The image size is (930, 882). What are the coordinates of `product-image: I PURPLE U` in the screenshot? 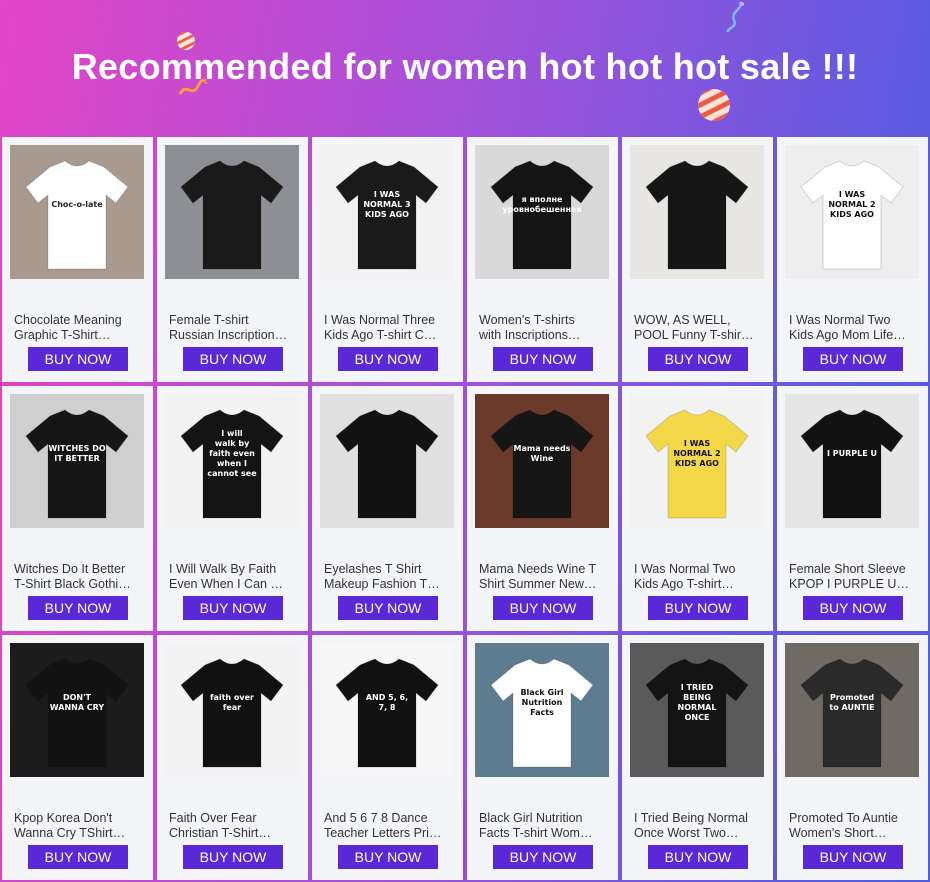 It's located at (852, 461).